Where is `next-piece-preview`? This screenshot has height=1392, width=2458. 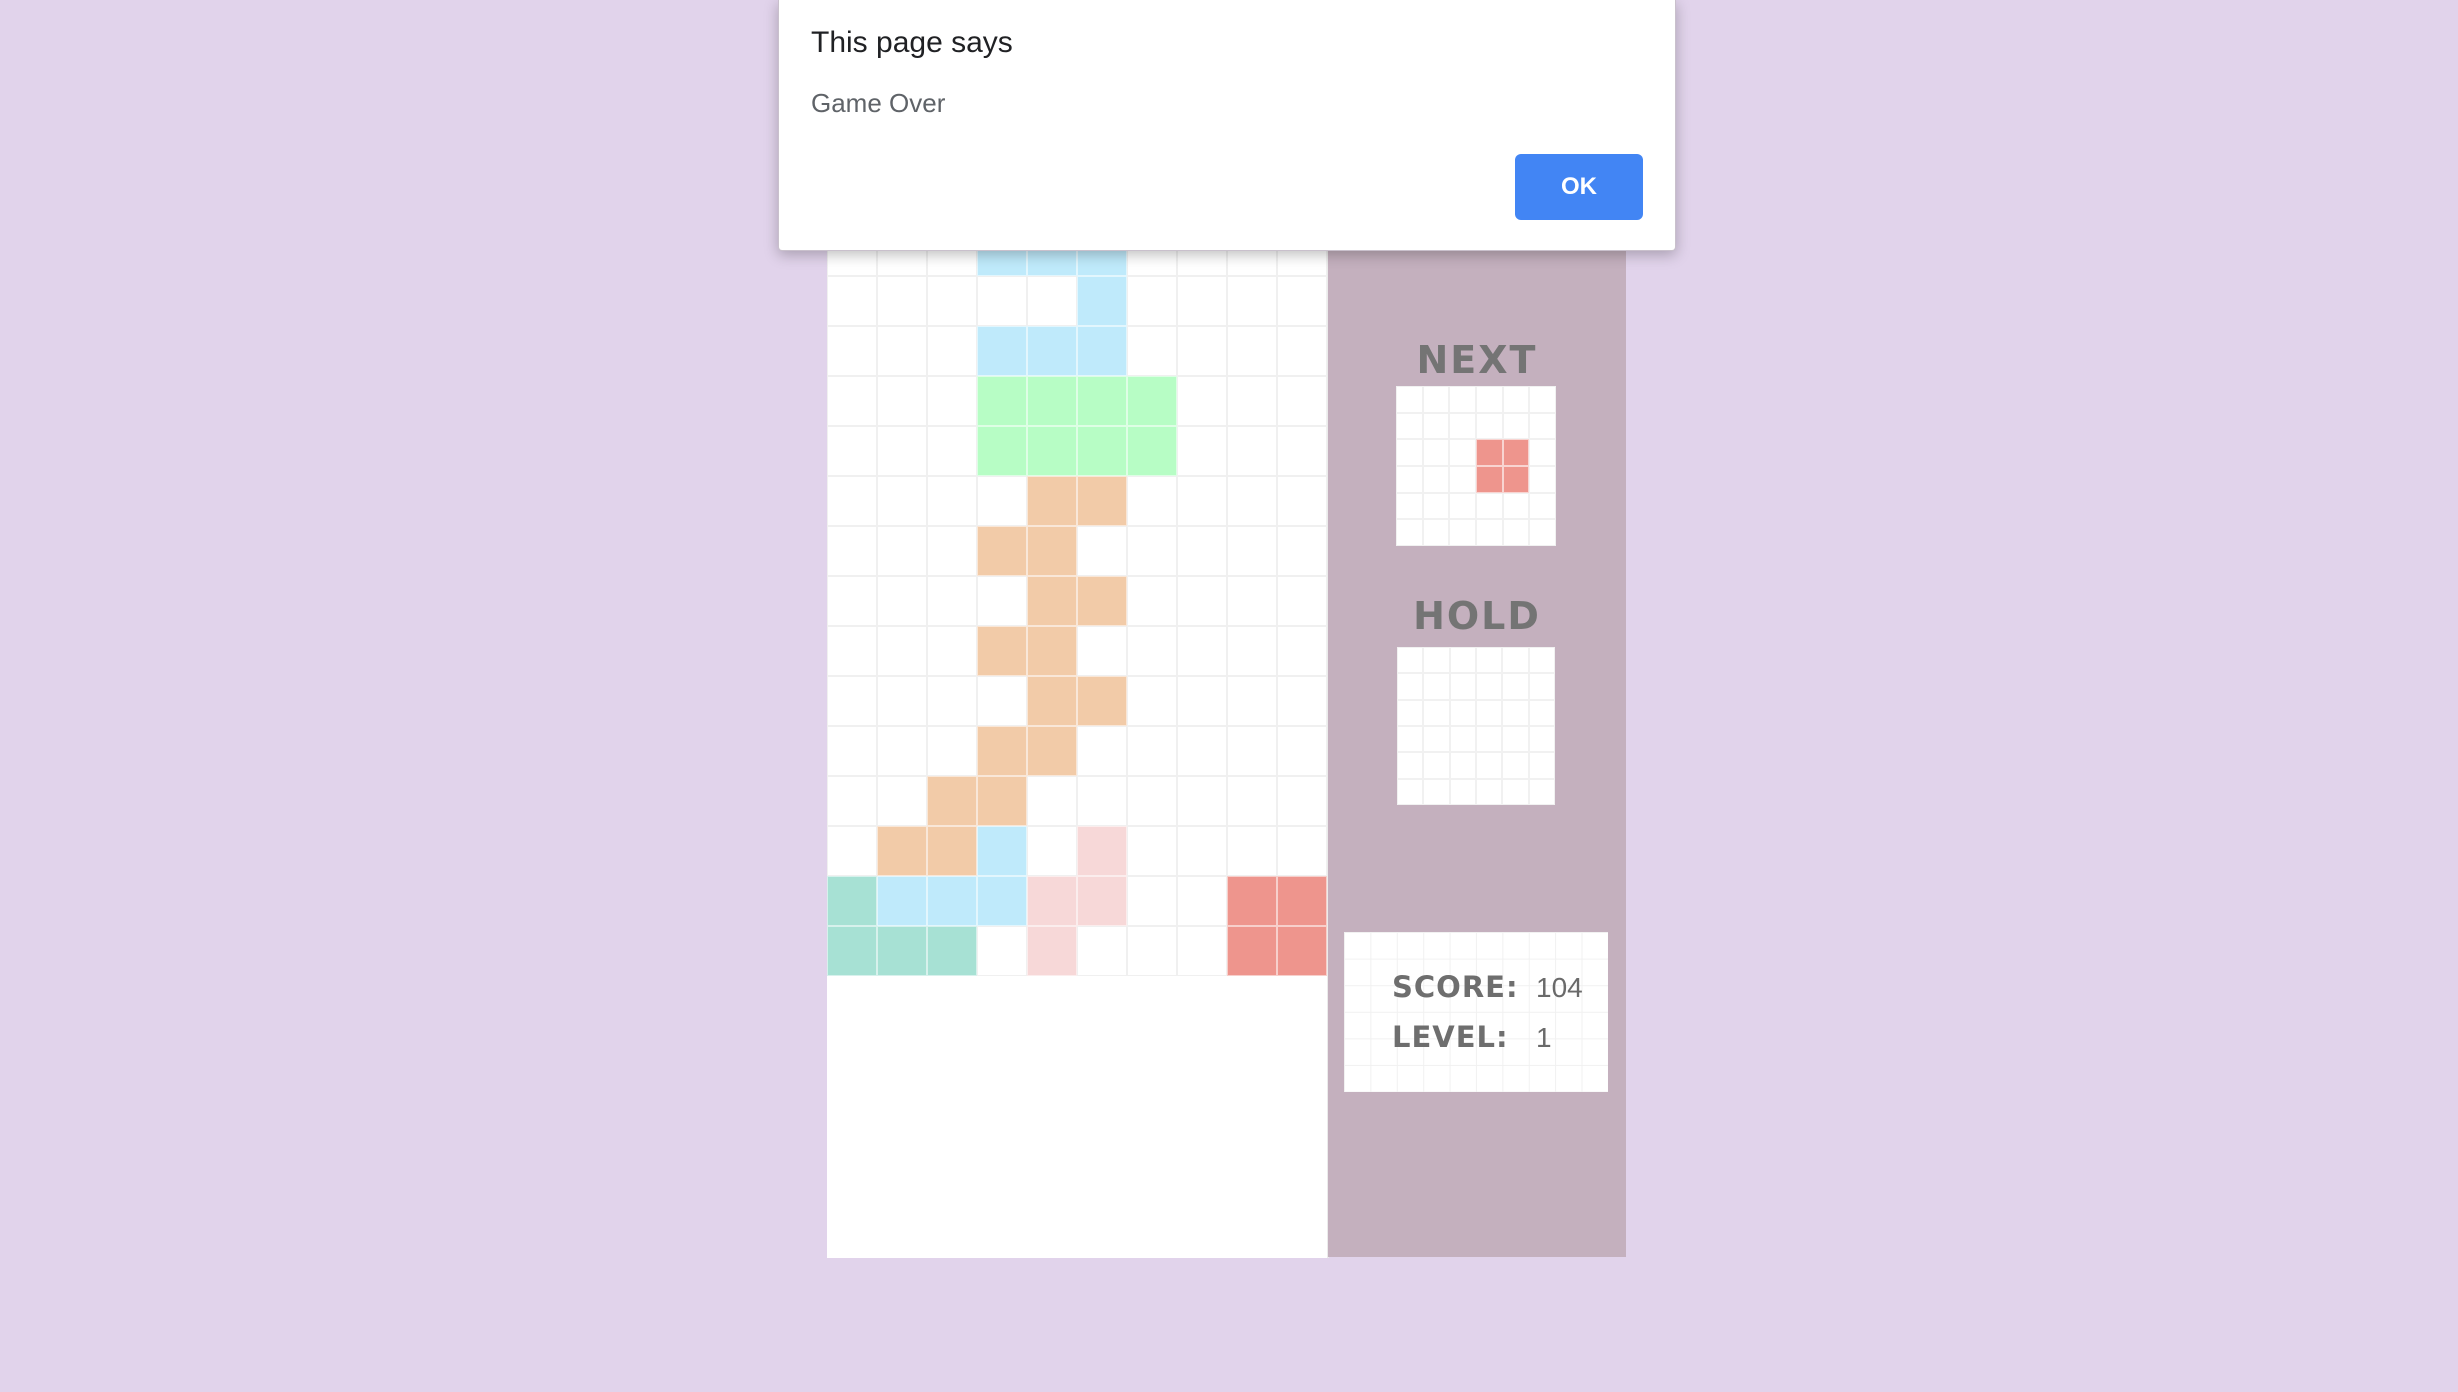
next-piece-preview is located at coordinates (1476, 466).